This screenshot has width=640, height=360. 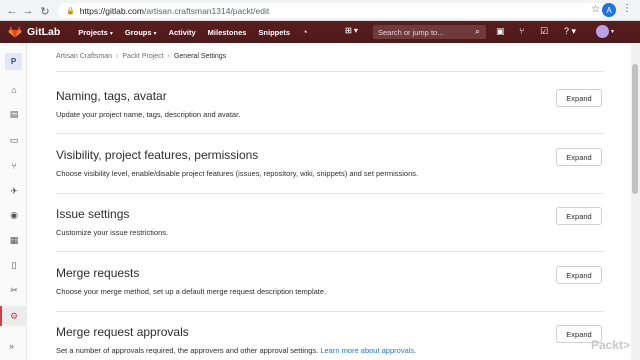 I want to click on section-title: Issue settings, so click(x=93, y=214).